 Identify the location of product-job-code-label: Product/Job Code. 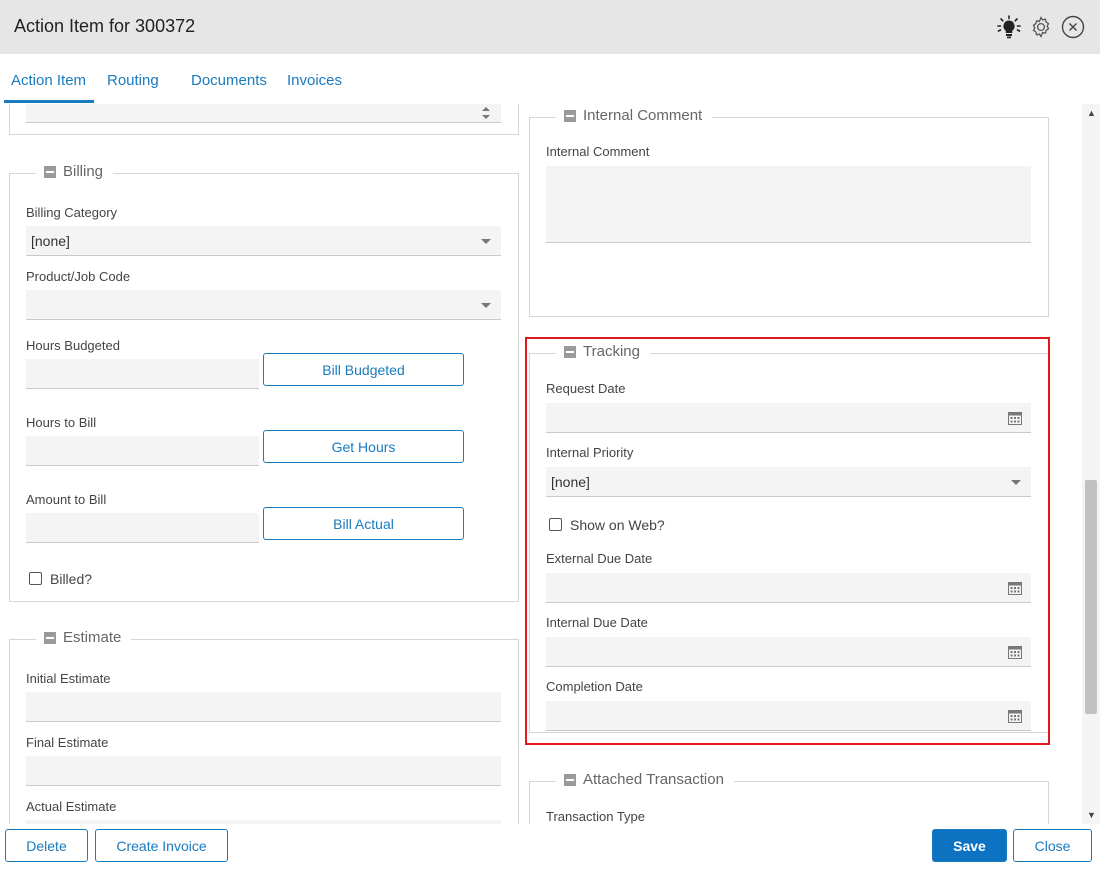
(78, 276).